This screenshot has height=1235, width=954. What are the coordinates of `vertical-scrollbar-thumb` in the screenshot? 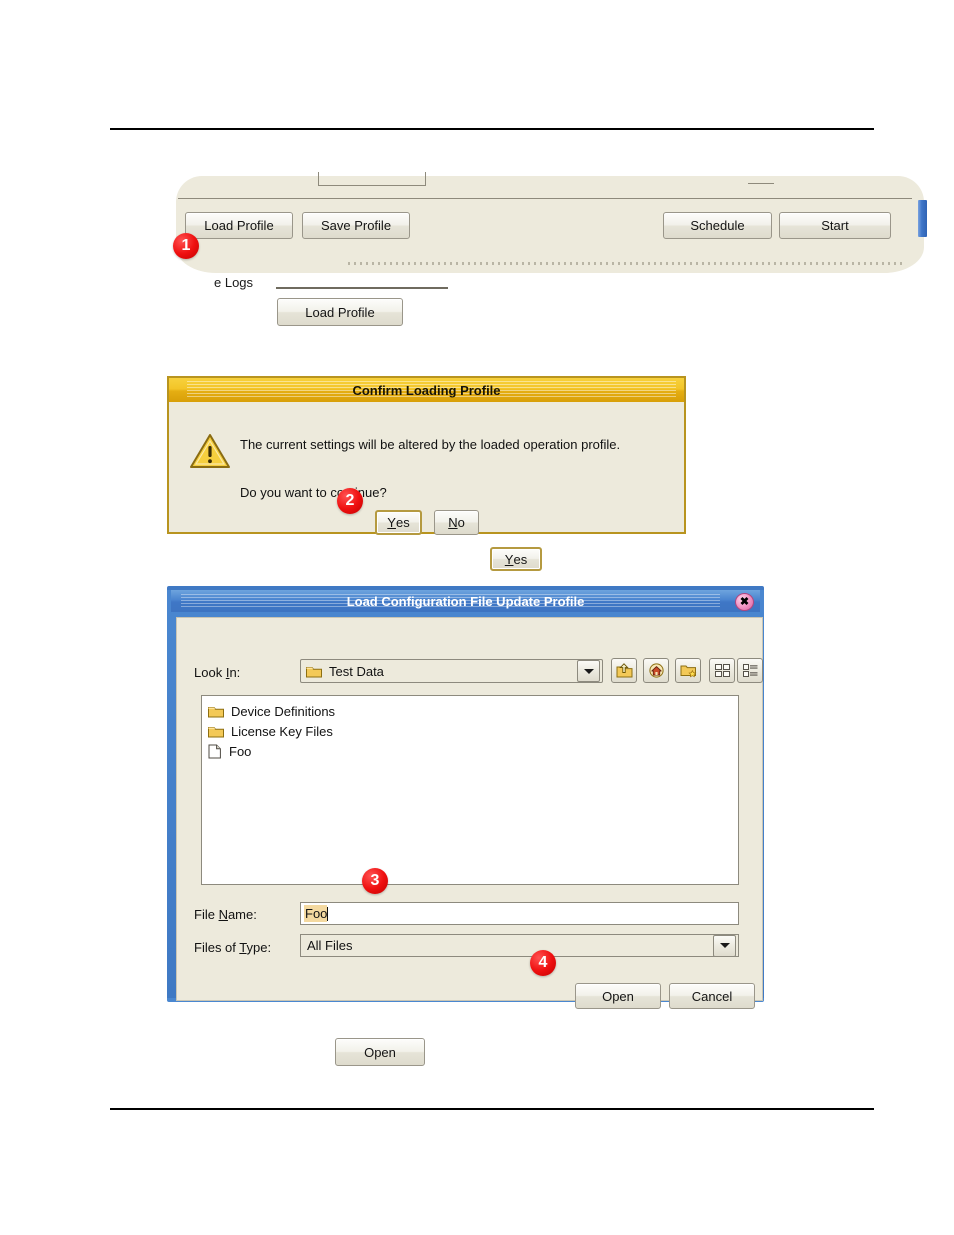 It's located at (922, 218).